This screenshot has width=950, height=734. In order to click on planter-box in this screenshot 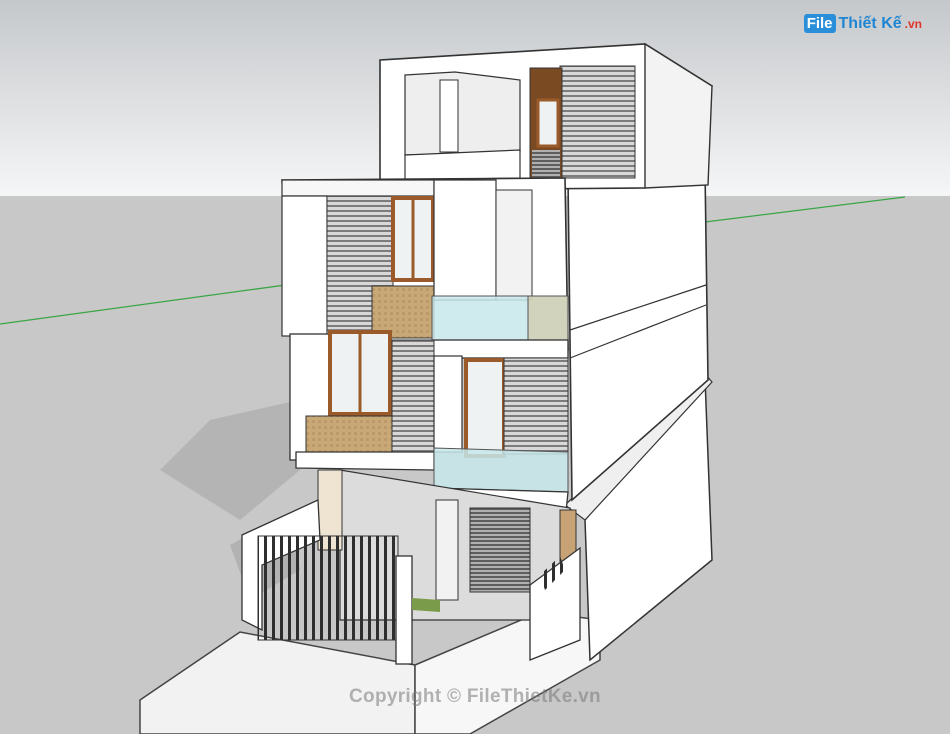, I will do `click(548, 318)`.